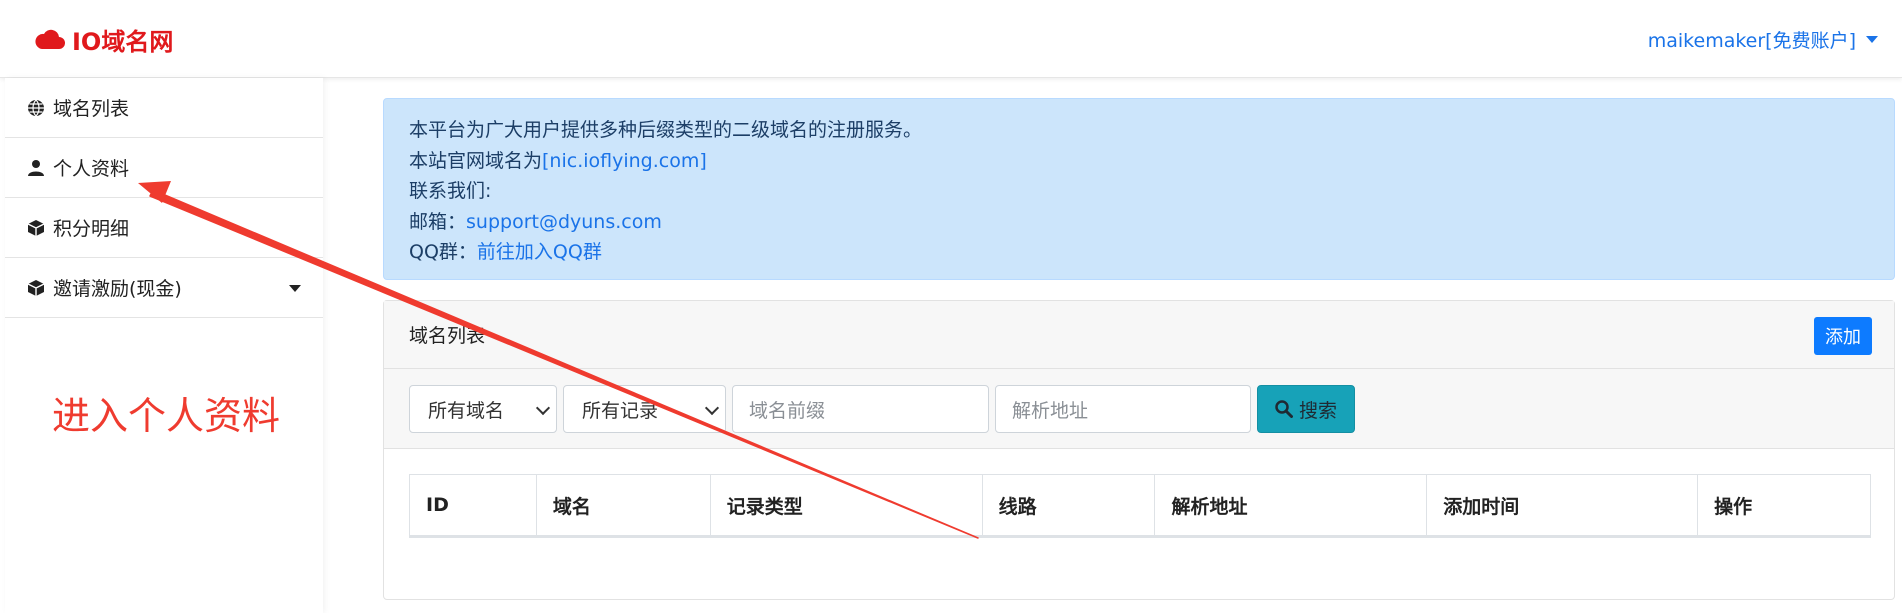 The image size is (1902, 613). What do you see at coordinates (1784, 506) in the screenshot?
I see `column-header: 操作` at bounding box center [1784, 506].